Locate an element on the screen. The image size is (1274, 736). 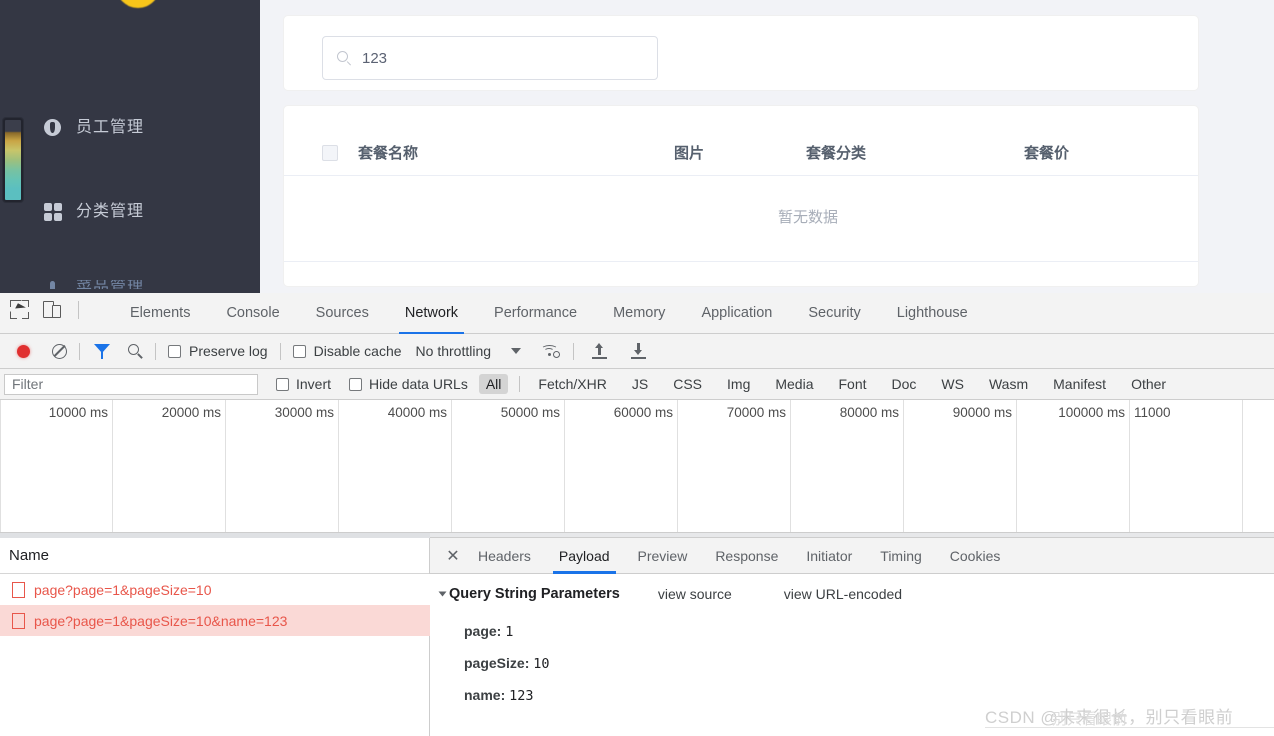
type-filter-fetch-xhr: Fetch/XHR is located at coordinates (572, 384).